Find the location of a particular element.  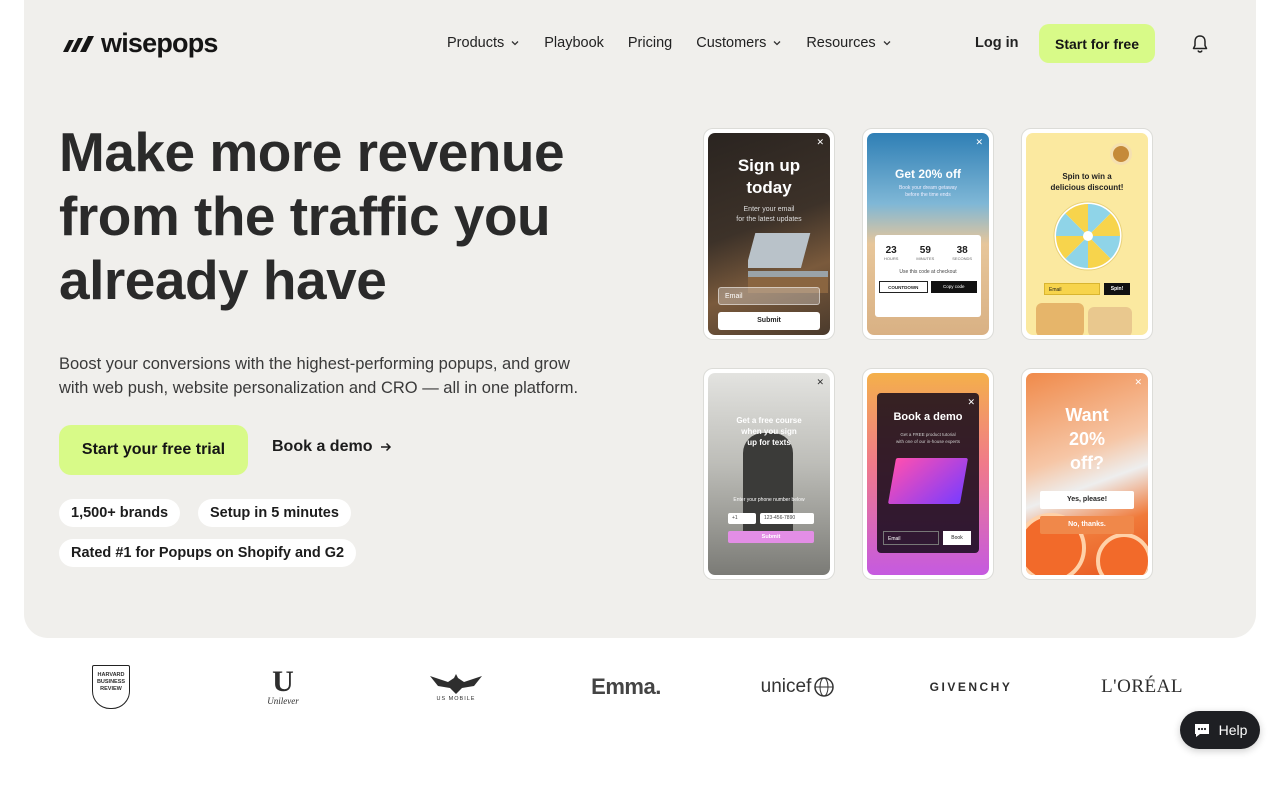

us-mobile-text: US MOBILE is located at coordinates (456, 699).